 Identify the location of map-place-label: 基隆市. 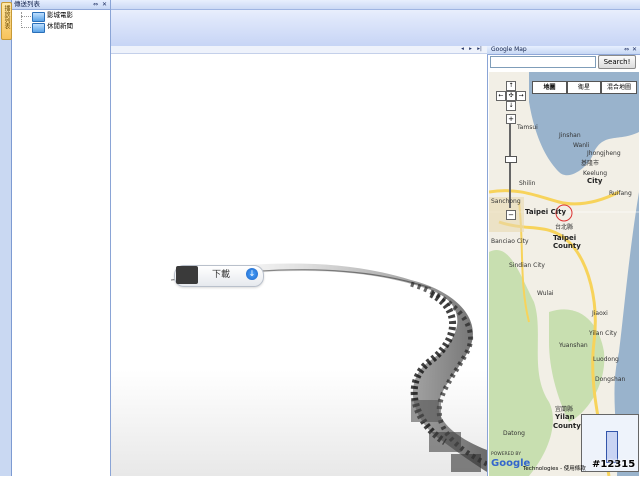
(590, 163).